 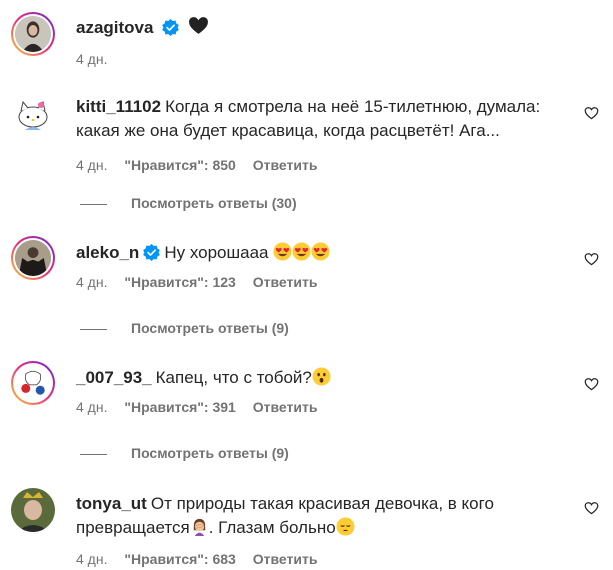 I want to click on comment-text: aleko_n Ну хорошааа, so click(x=322, y=253).